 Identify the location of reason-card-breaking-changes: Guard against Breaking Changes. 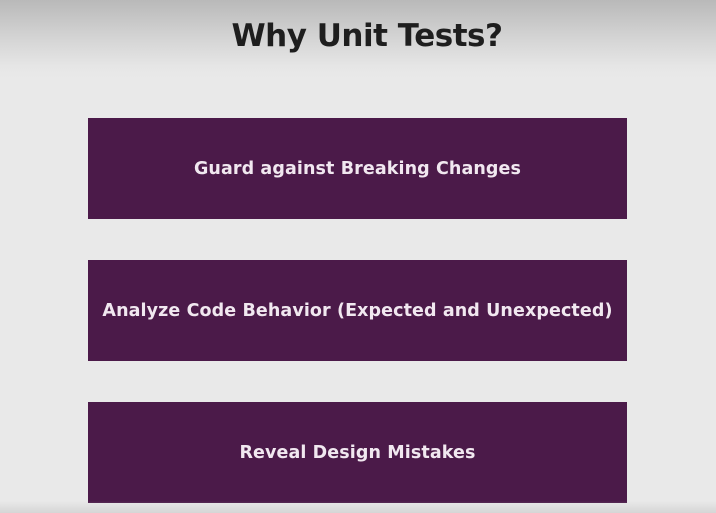
(357, 168).